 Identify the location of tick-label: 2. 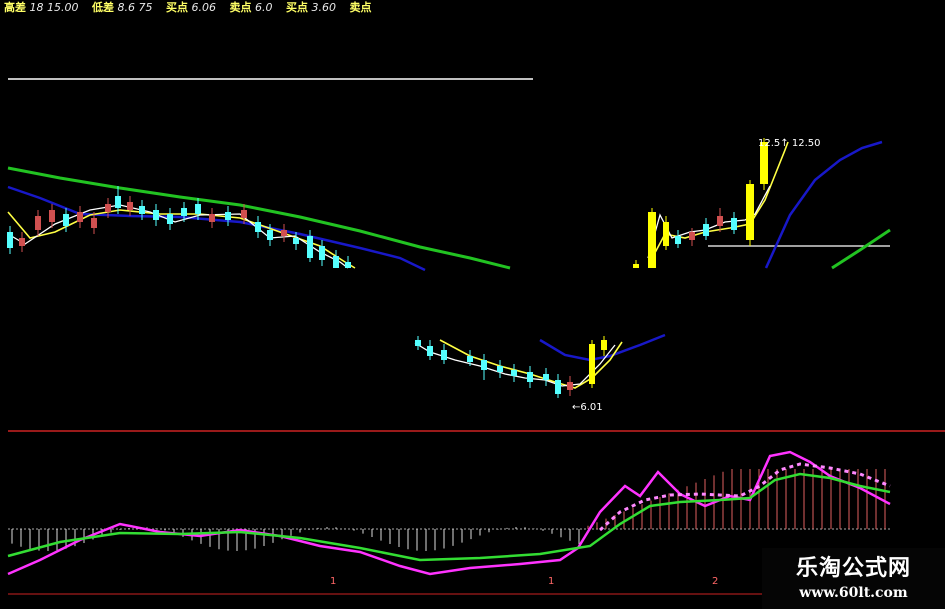
(715, 581).